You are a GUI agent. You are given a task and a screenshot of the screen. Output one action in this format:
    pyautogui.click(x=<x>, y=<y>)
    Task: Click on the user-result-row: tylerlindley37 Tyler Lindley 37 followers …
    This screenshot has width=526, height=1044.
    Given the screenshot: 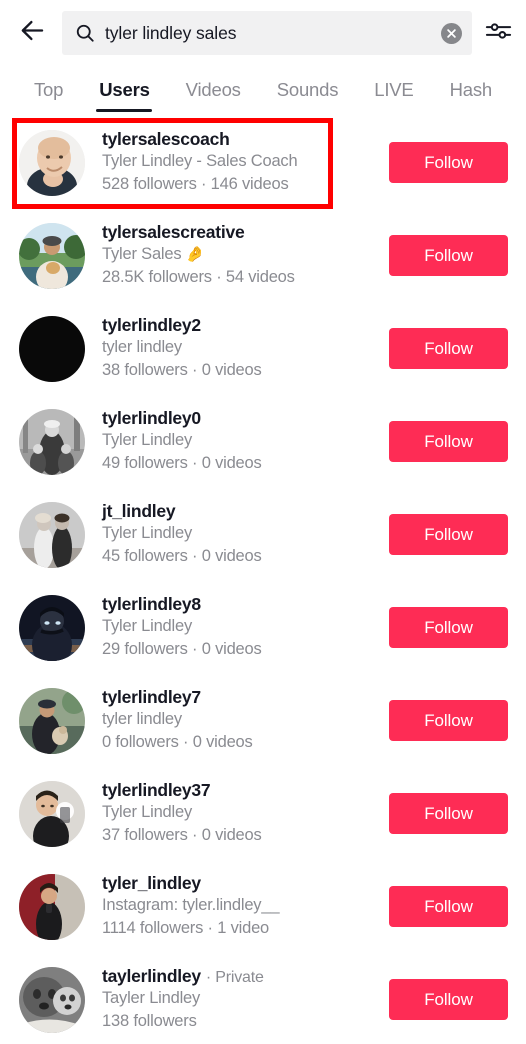 What is the action you would take?
    pyautogui.click(x=263, y=813)
    